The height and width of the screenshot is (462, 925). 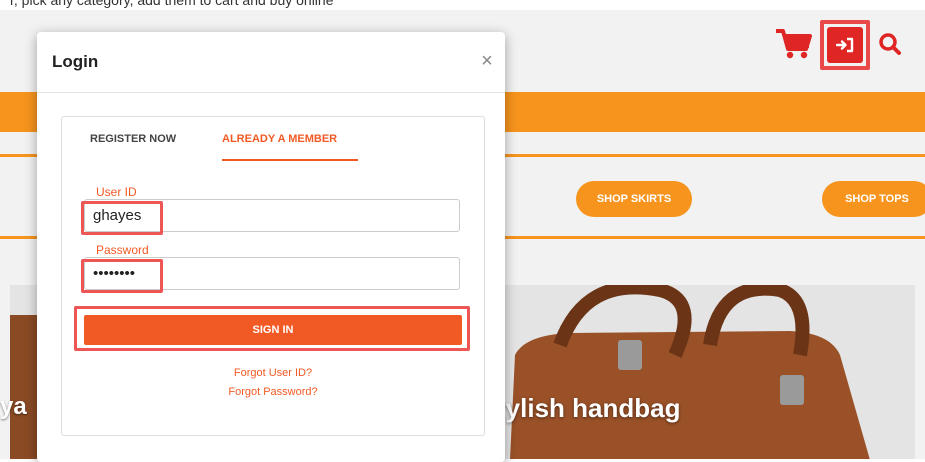 I want to click on close-icon: ×, so click(x=487, y=61).